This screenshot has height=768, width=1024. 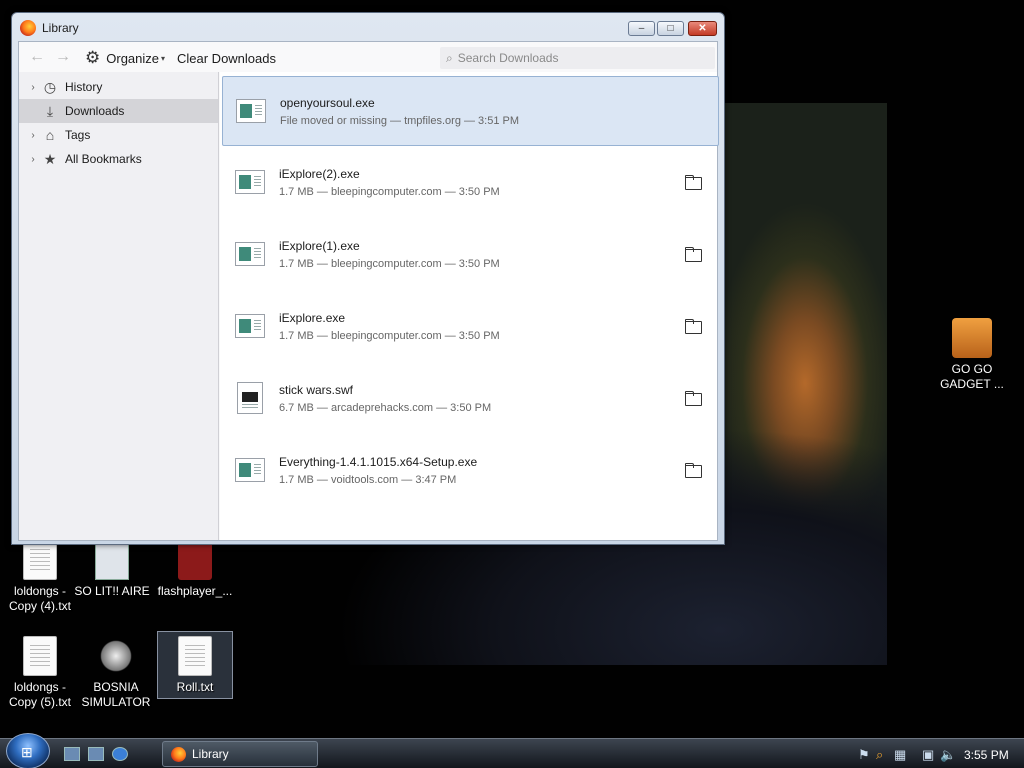 What do you see at coordinates (385, 408) in the screenshot?
I see `download-status: 6.7 MB — arcadeprehacks.com — 3:50 PM` at bounding box center [385, 408].